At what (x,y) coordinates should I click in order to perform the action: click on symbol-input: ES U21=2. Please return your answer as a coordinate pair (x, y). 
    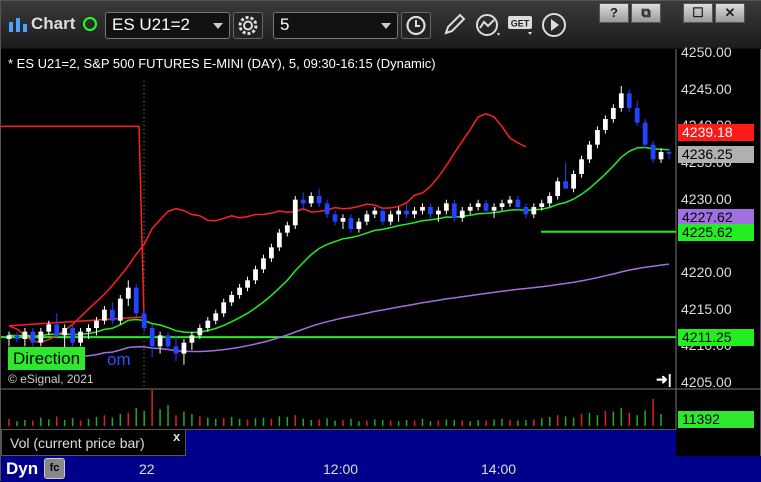
    Looking at the image, I should click on (167, 25).